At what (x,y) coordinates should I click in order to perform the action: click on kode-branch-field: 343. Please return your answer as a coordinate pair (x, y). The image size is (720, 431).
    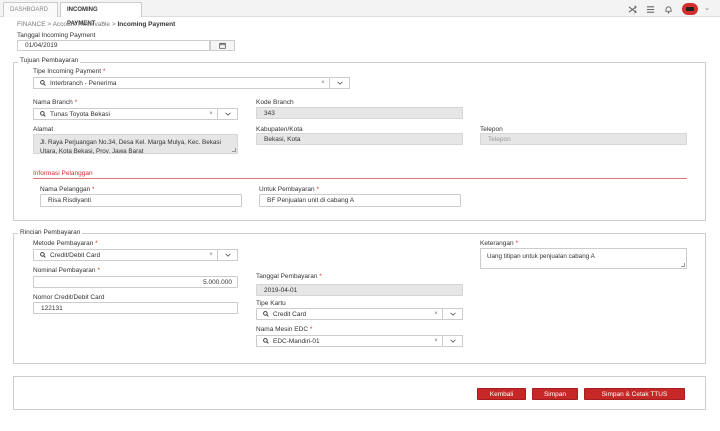
    Looking at the image, I should click on (359, 113).